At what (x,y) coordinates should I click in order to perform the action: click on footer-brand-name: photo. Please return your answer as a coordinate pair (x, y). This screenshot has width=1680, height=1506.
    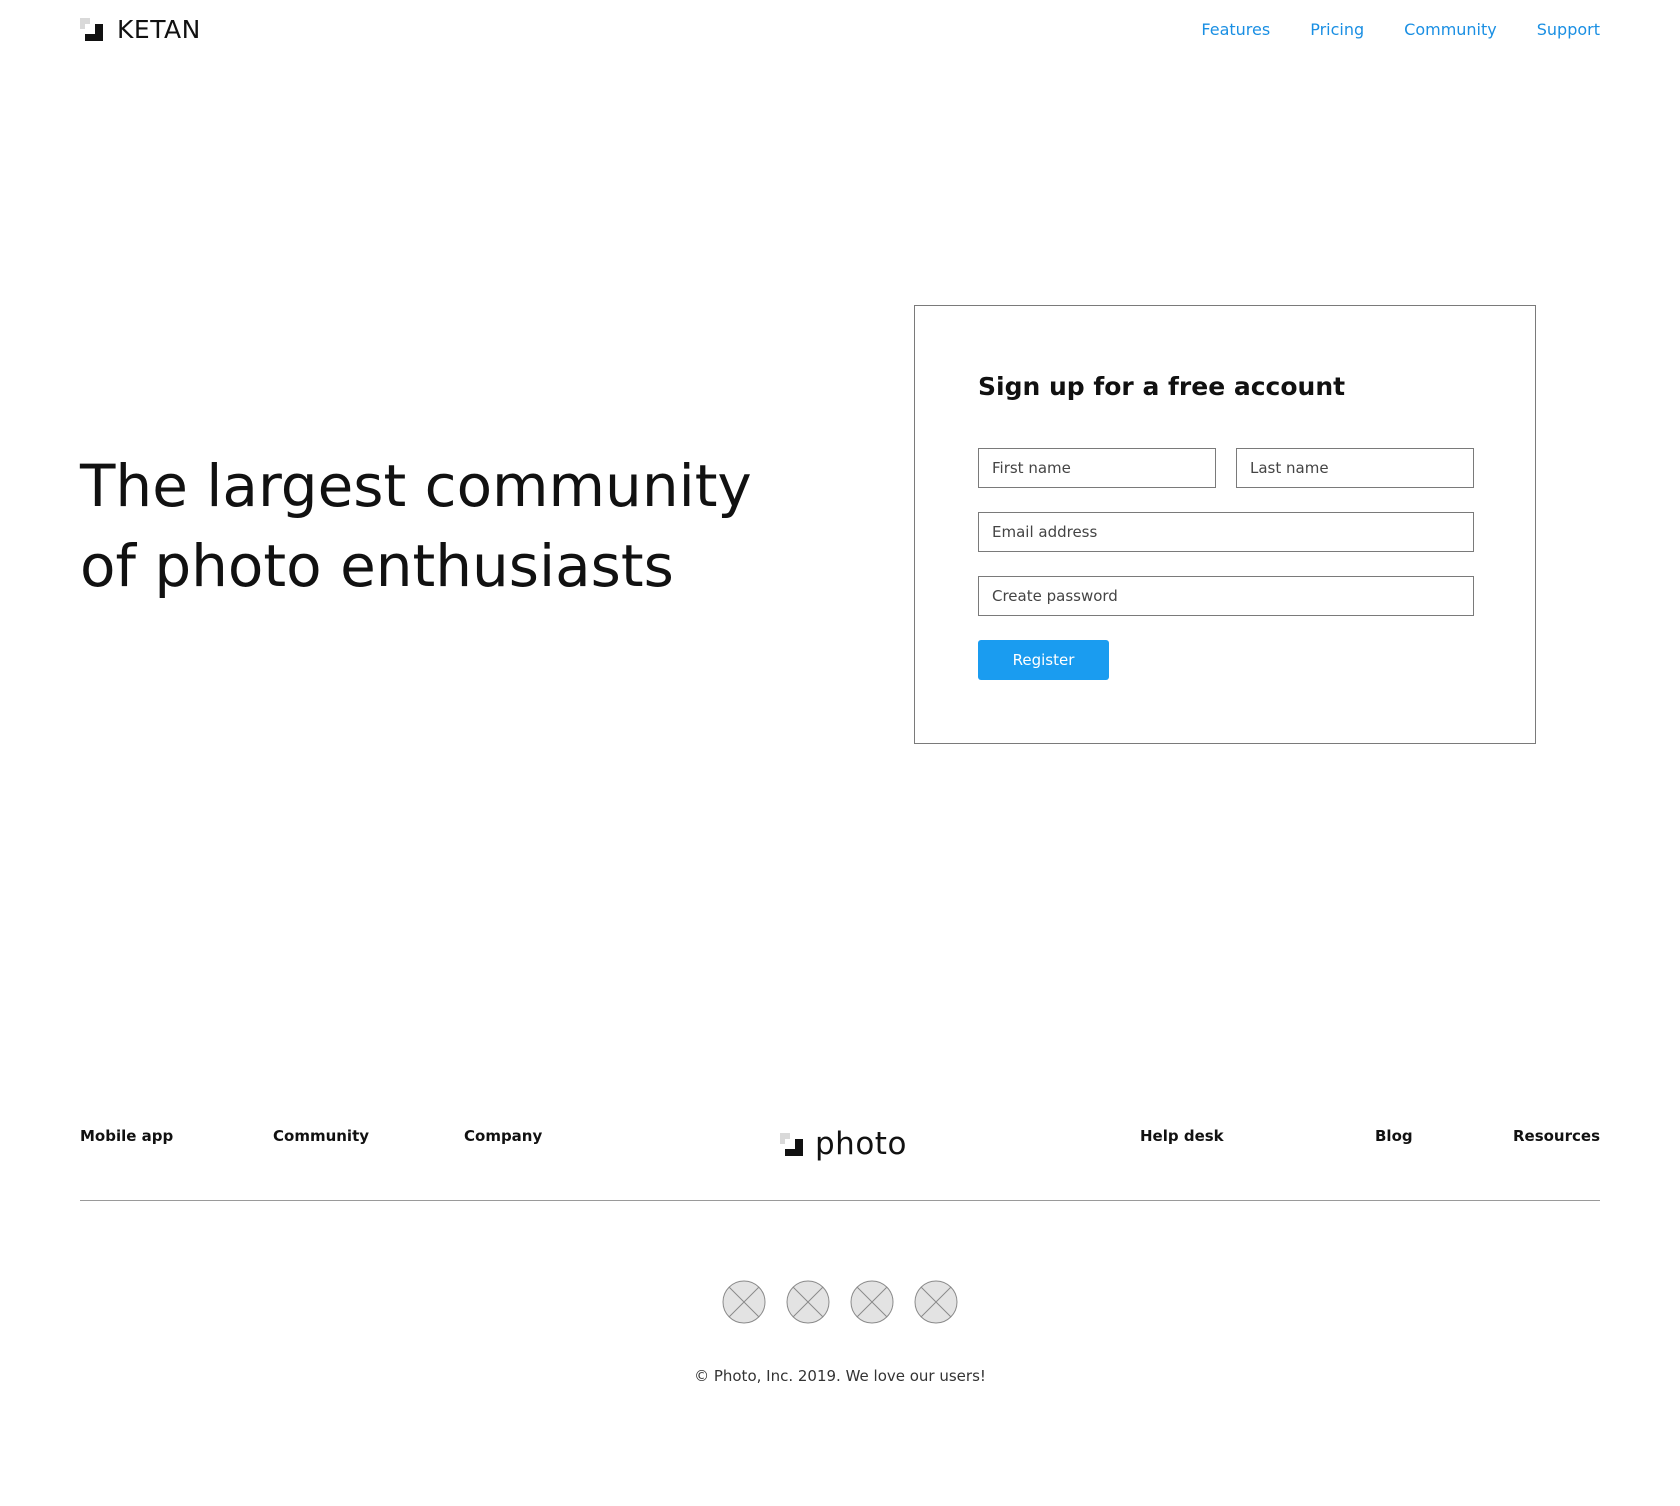
    Looking at the image, I should click on (861, 1144).